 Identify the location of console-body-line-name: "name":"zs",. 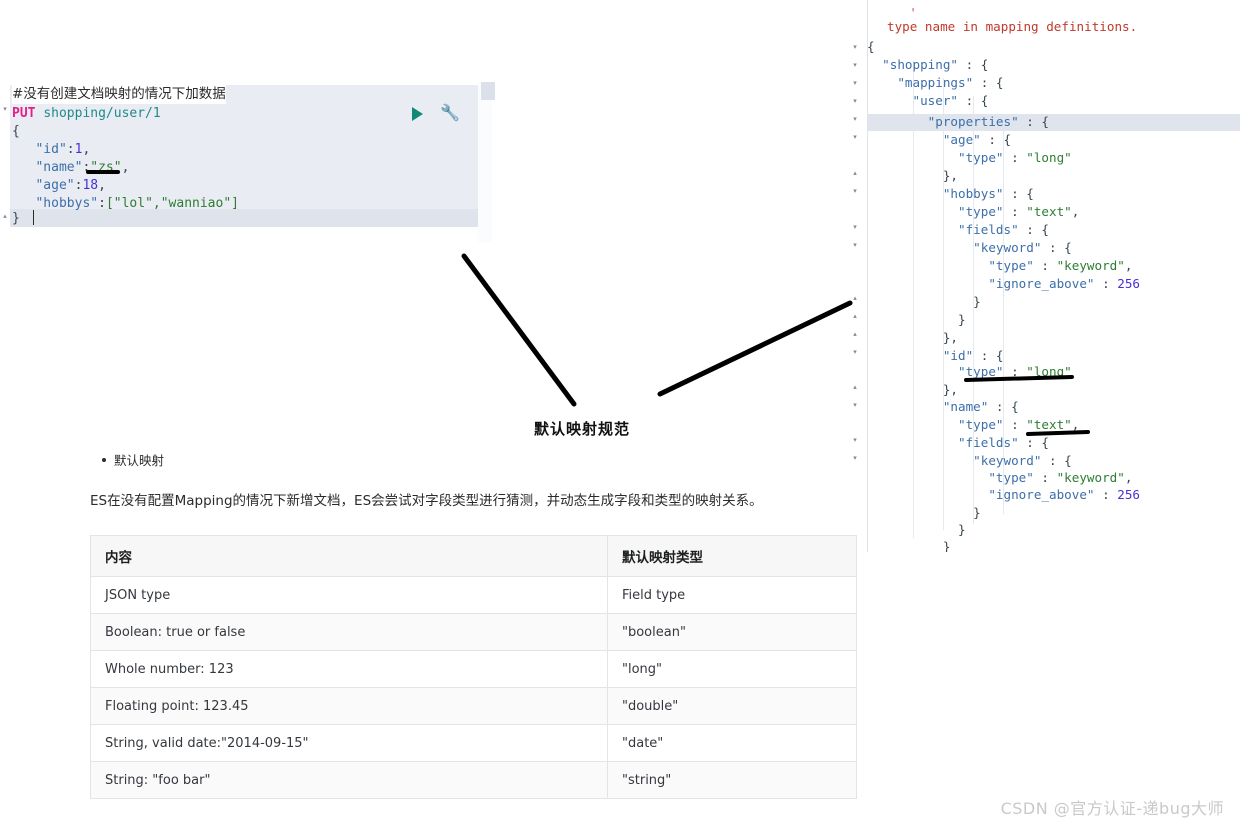
(70, 168).